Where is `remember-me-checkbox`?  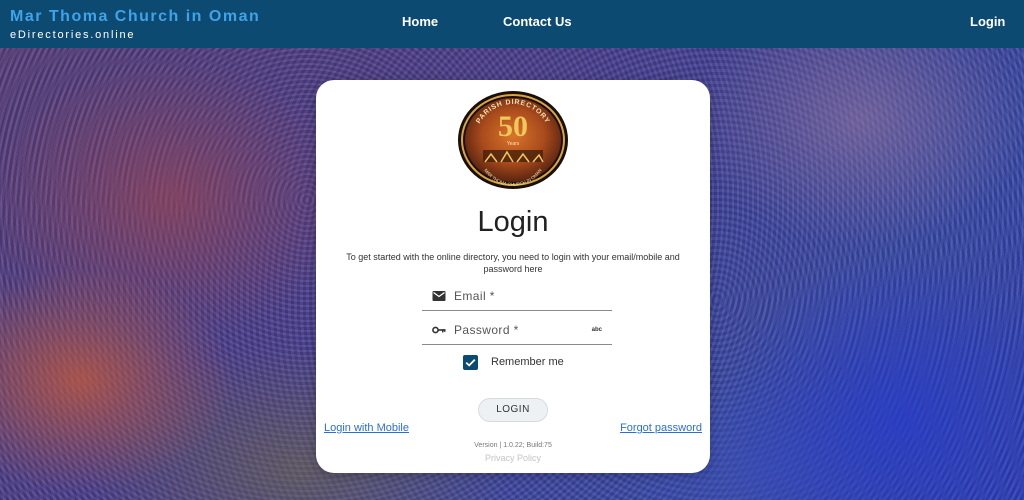
remember-me-checkbox is located at coordinates (470, 362).